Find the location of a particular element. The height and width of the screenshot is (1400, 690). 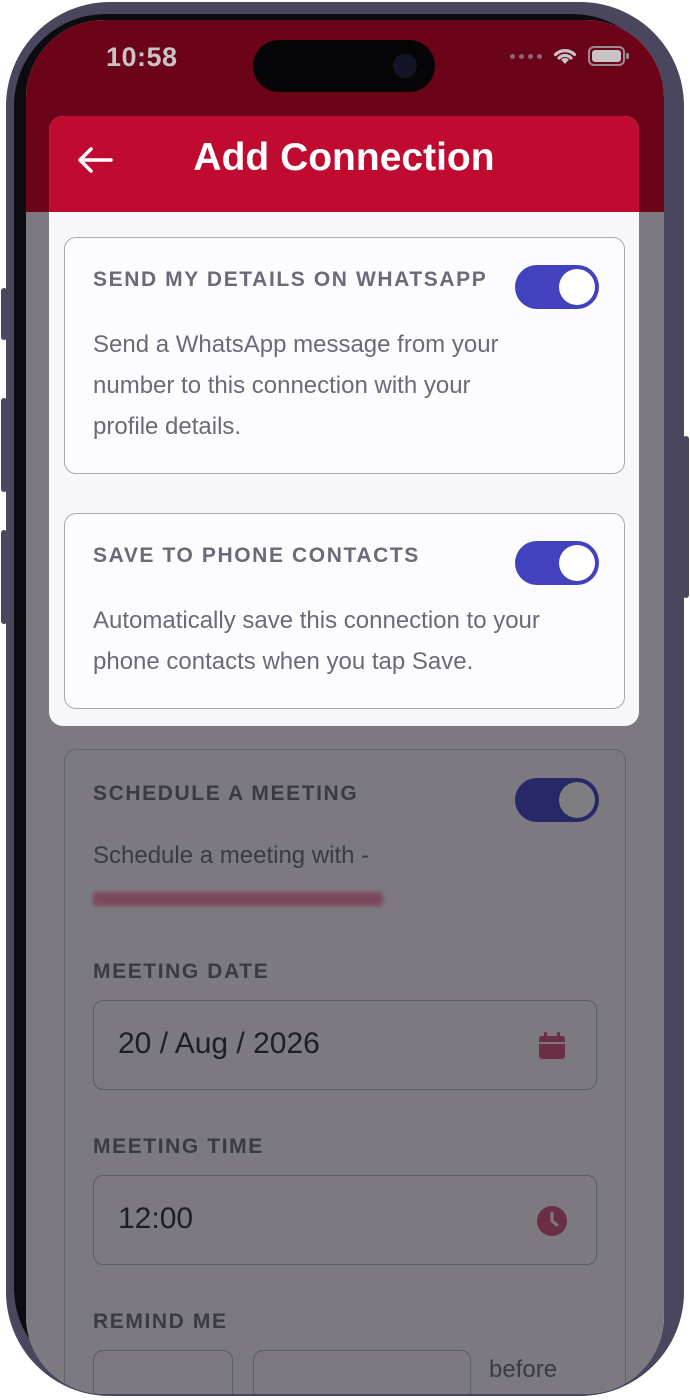

meeting-date-field: 20 / Aug / 2026 is located at coordinates (345, 1045).